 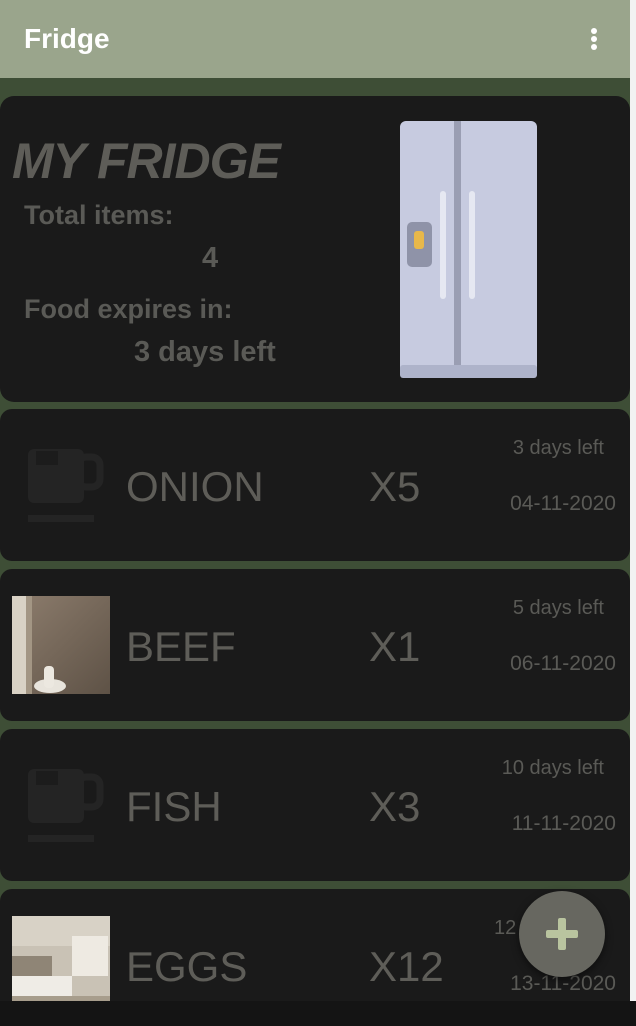 I want to click on item-name: EGGS, so click(x=187, y=966).